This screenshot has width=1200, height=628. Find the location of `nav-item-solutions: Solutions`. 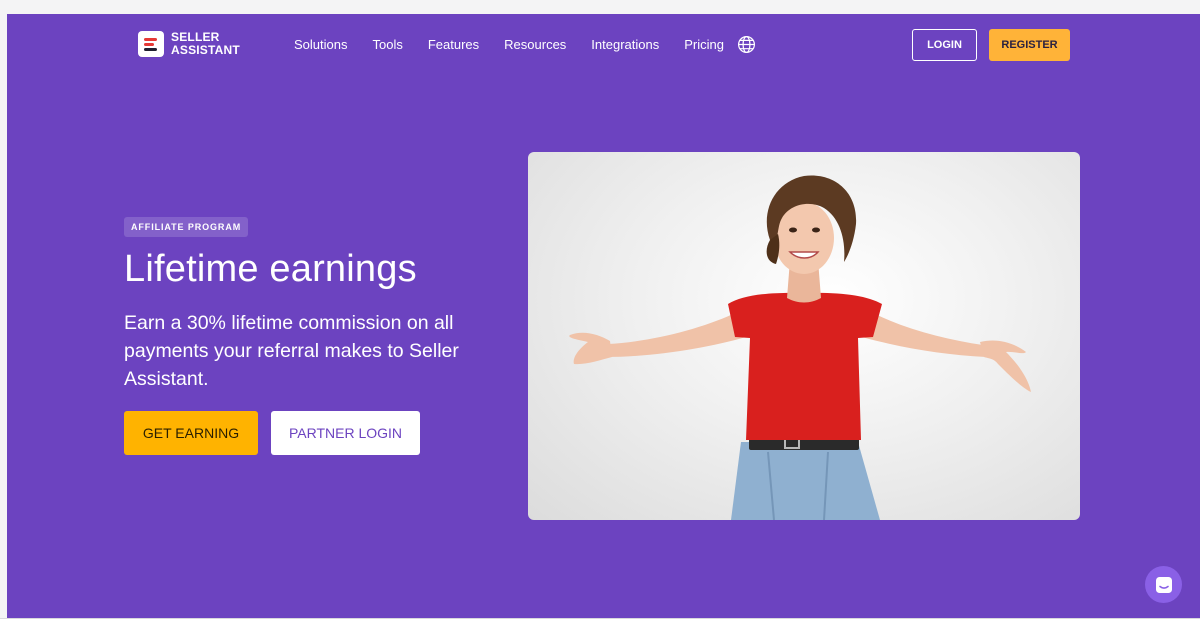

nav-item-solutions: Solutions is located at coordinates (320, 45).